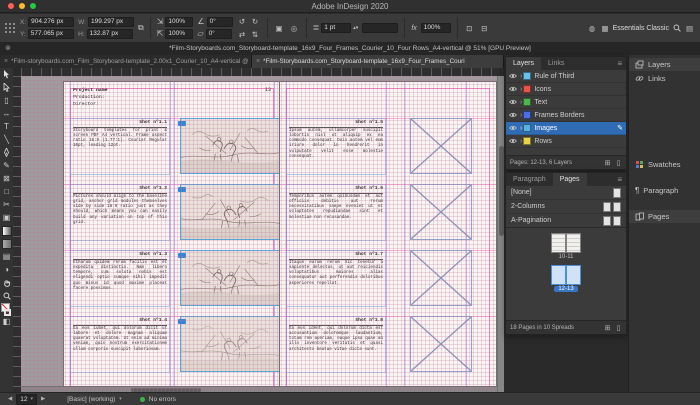 The height and width of the screenshot is (405, 700). I want to click on select-content-button: ◎, so click(294, 28).